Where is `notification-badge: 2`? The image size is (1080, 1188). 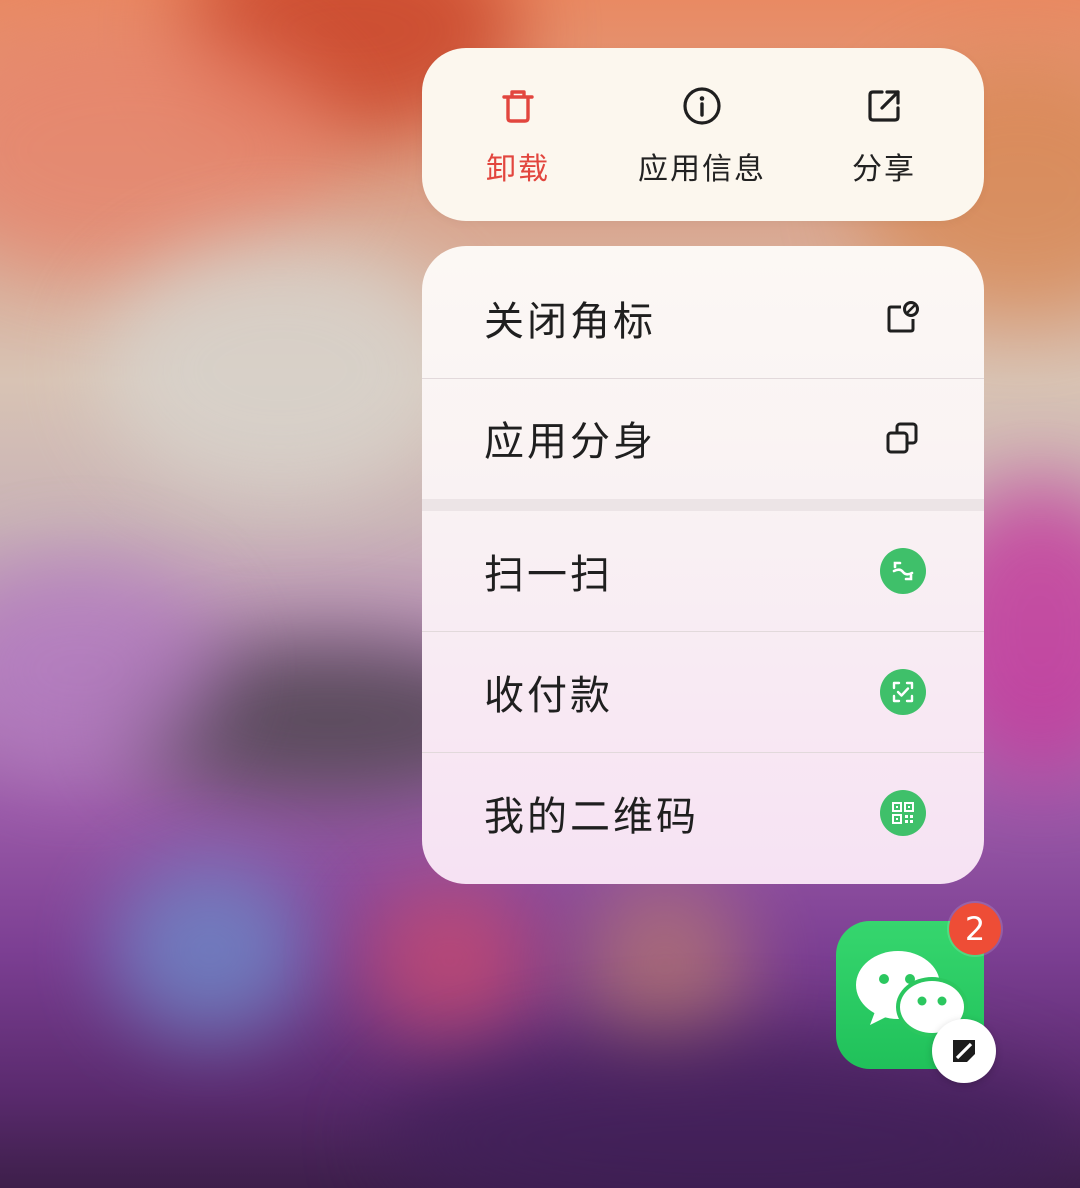 notification-badge: 2 is located at coordinates (975, 929).